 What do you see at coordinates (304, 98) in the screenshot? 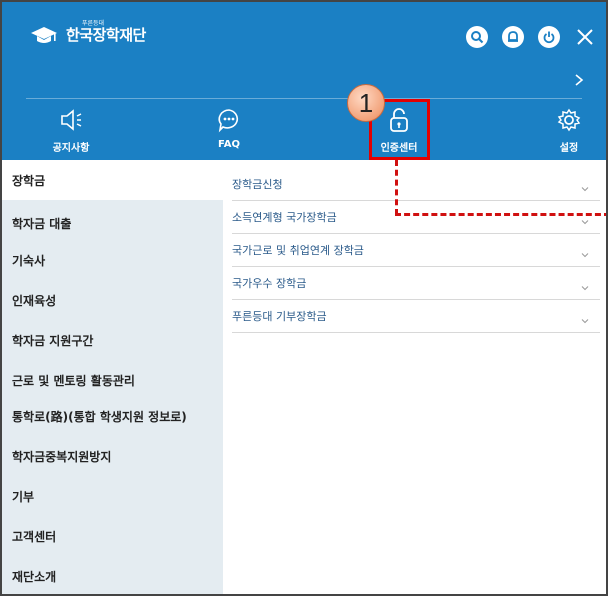
I see `divider` at bounding box center [304, 98].